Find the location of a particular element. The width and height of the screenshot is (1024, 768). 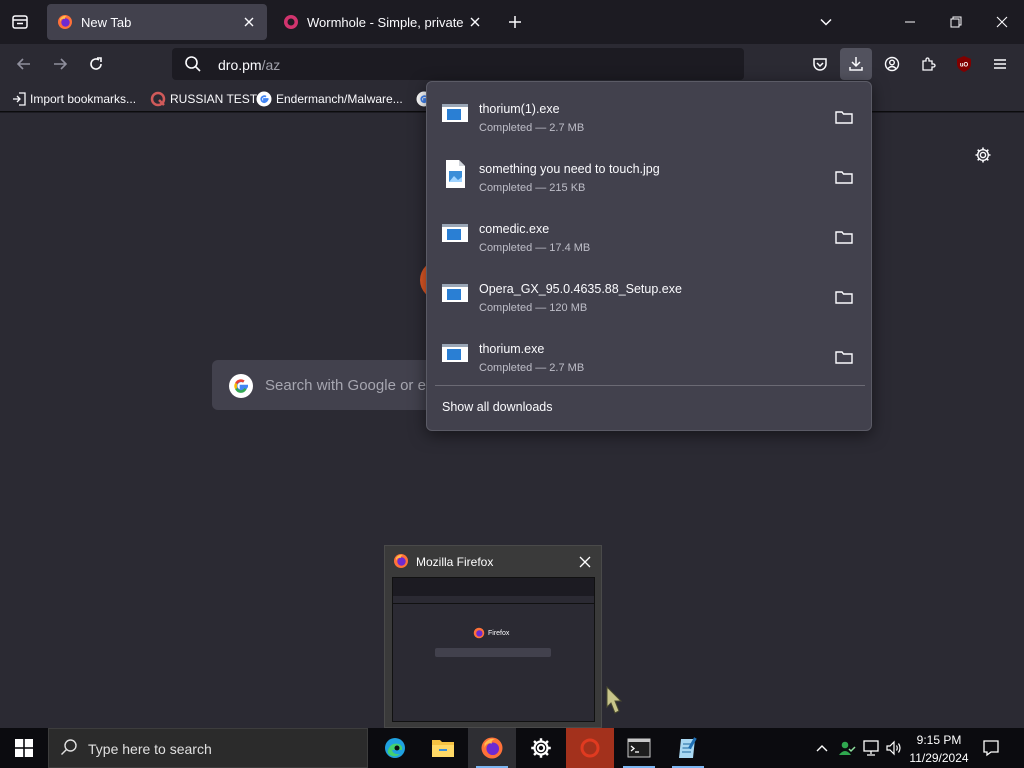

hamburger-menu-icon is located at coordinates (1000, 64).